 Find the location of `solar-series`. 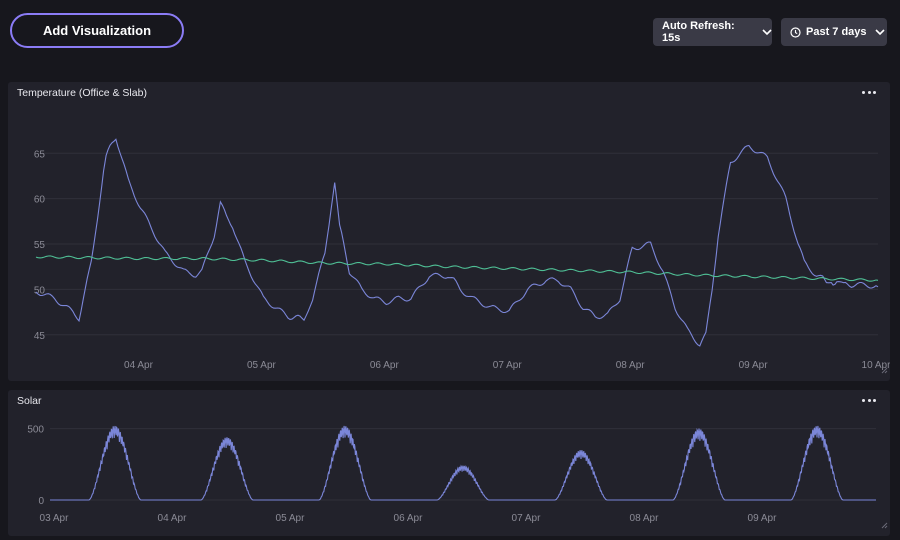

solar-series is located at coordinates (463, 463).